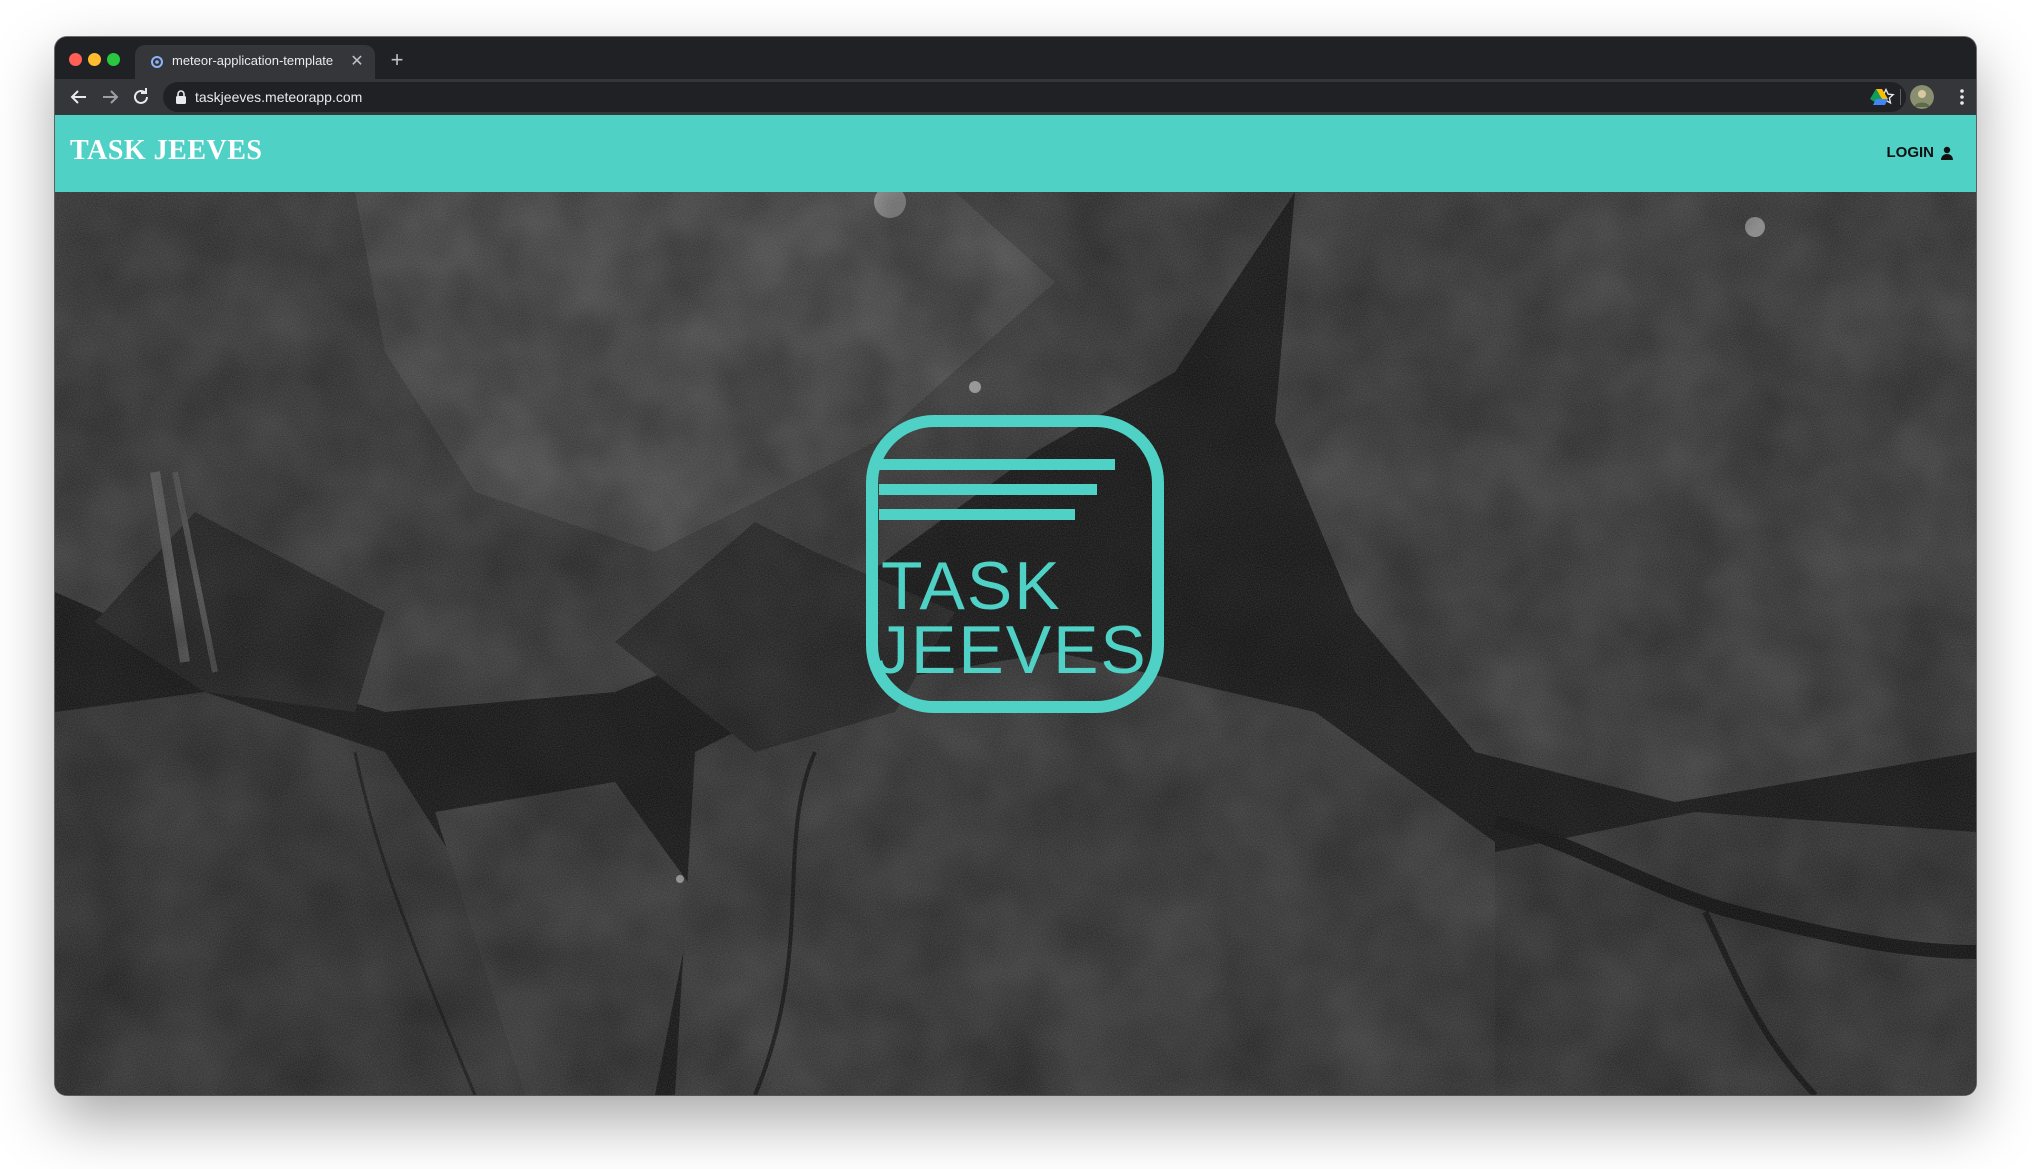 The height and width of the screenshot is (1169, 2032). Describe the element at coordinates (1900, 97) in the screenshot. I see `toolbar-separator` at that location.